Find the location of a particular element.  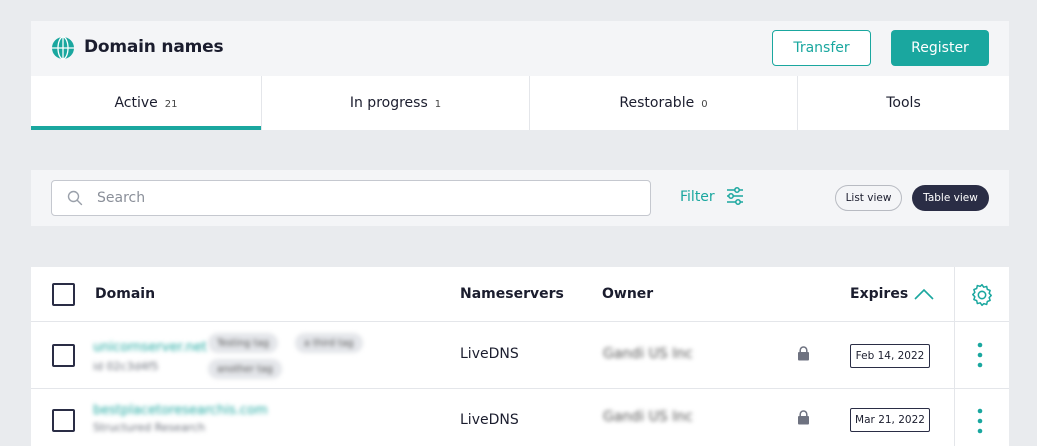

tab-in-progress: In progress 1 is located at coordinates (396, 103).